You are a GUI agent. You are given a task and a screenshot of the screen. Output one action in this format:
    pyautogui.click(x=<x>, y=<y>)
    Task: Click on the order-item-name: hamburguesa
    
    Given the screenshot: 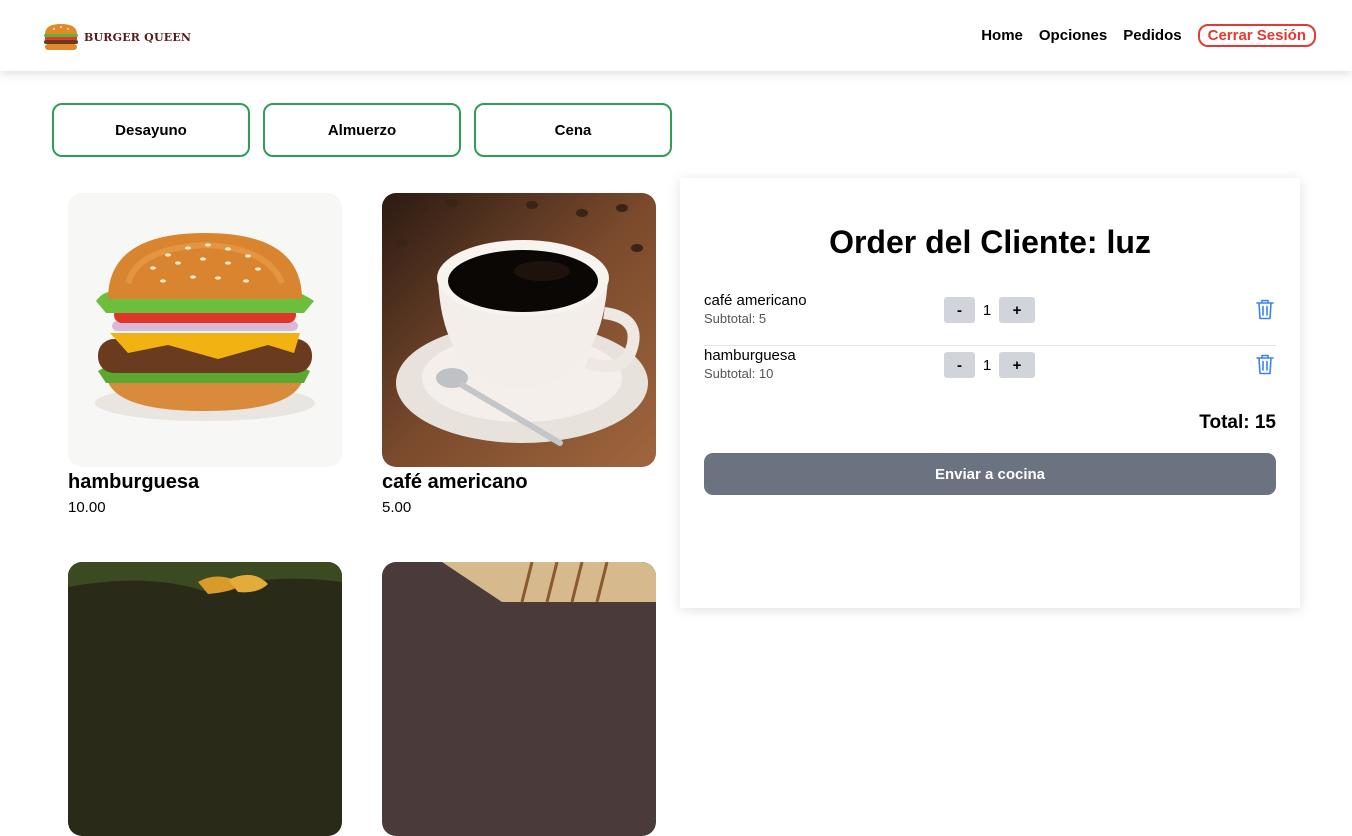 What is the action you would take?
    pyautogui.click(x=750, y=355)
    